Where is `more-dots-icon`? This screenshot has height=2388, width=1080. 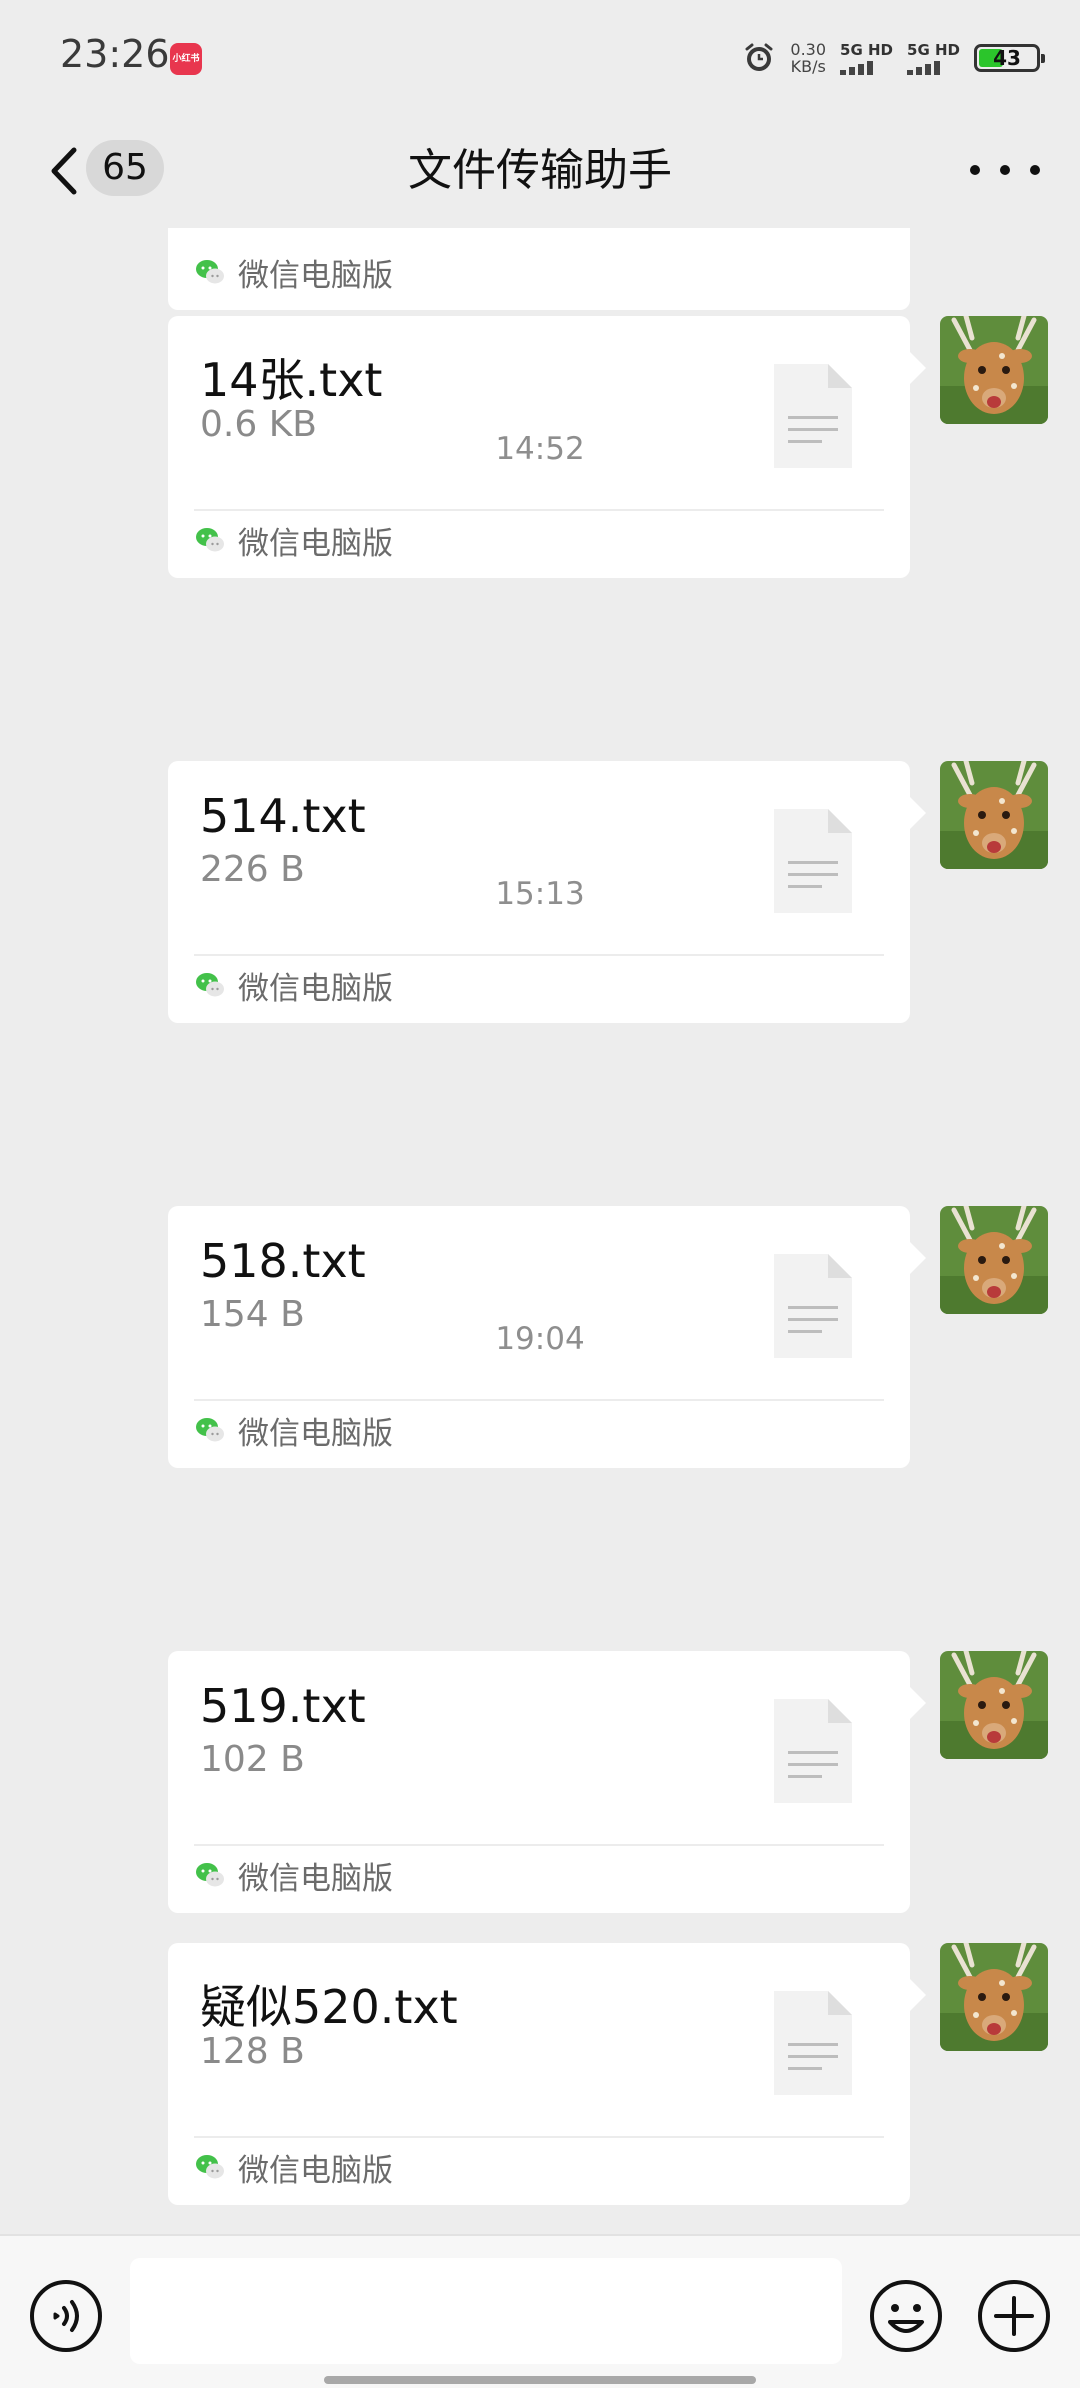
more-dots-icon is located at coordinates (1005, 170).